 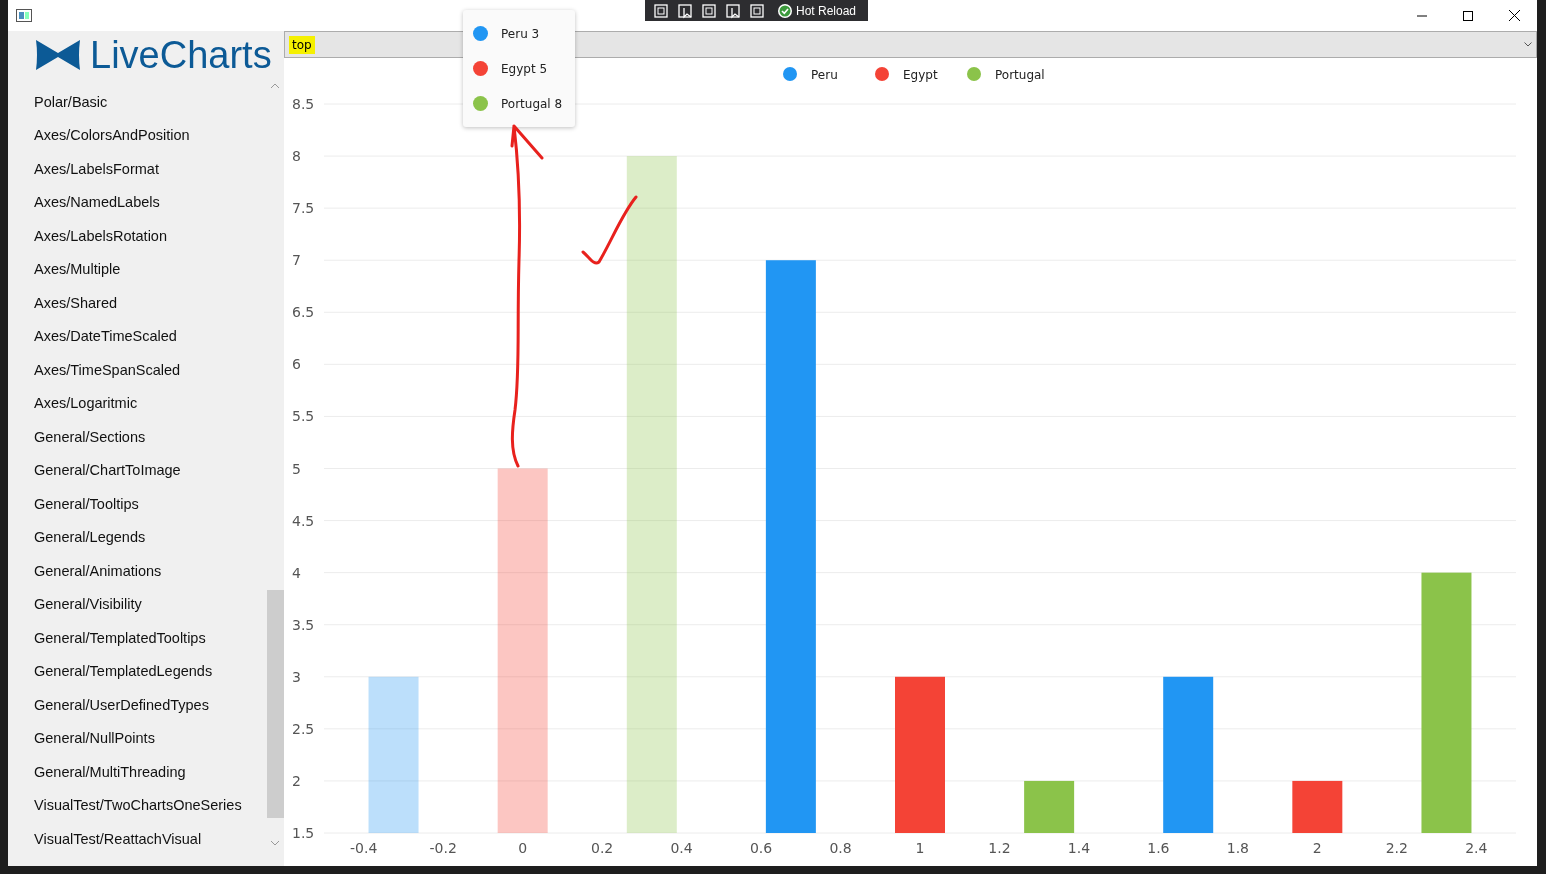 I want to click on axis-label: 0.6, so click(x=761, y=848).